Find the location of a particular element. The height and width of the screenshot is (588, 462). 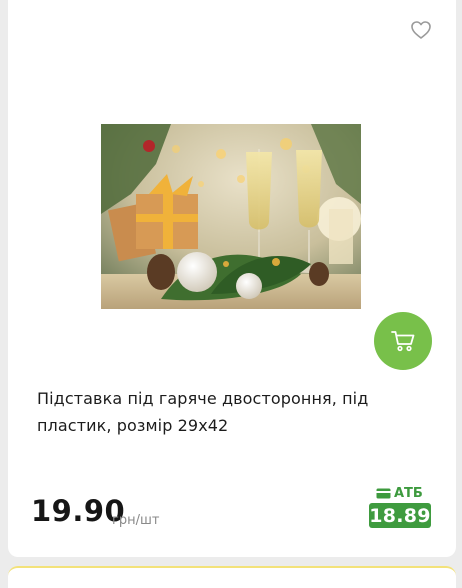

price-unit: грн/шт is located at coordinates (136, 520).